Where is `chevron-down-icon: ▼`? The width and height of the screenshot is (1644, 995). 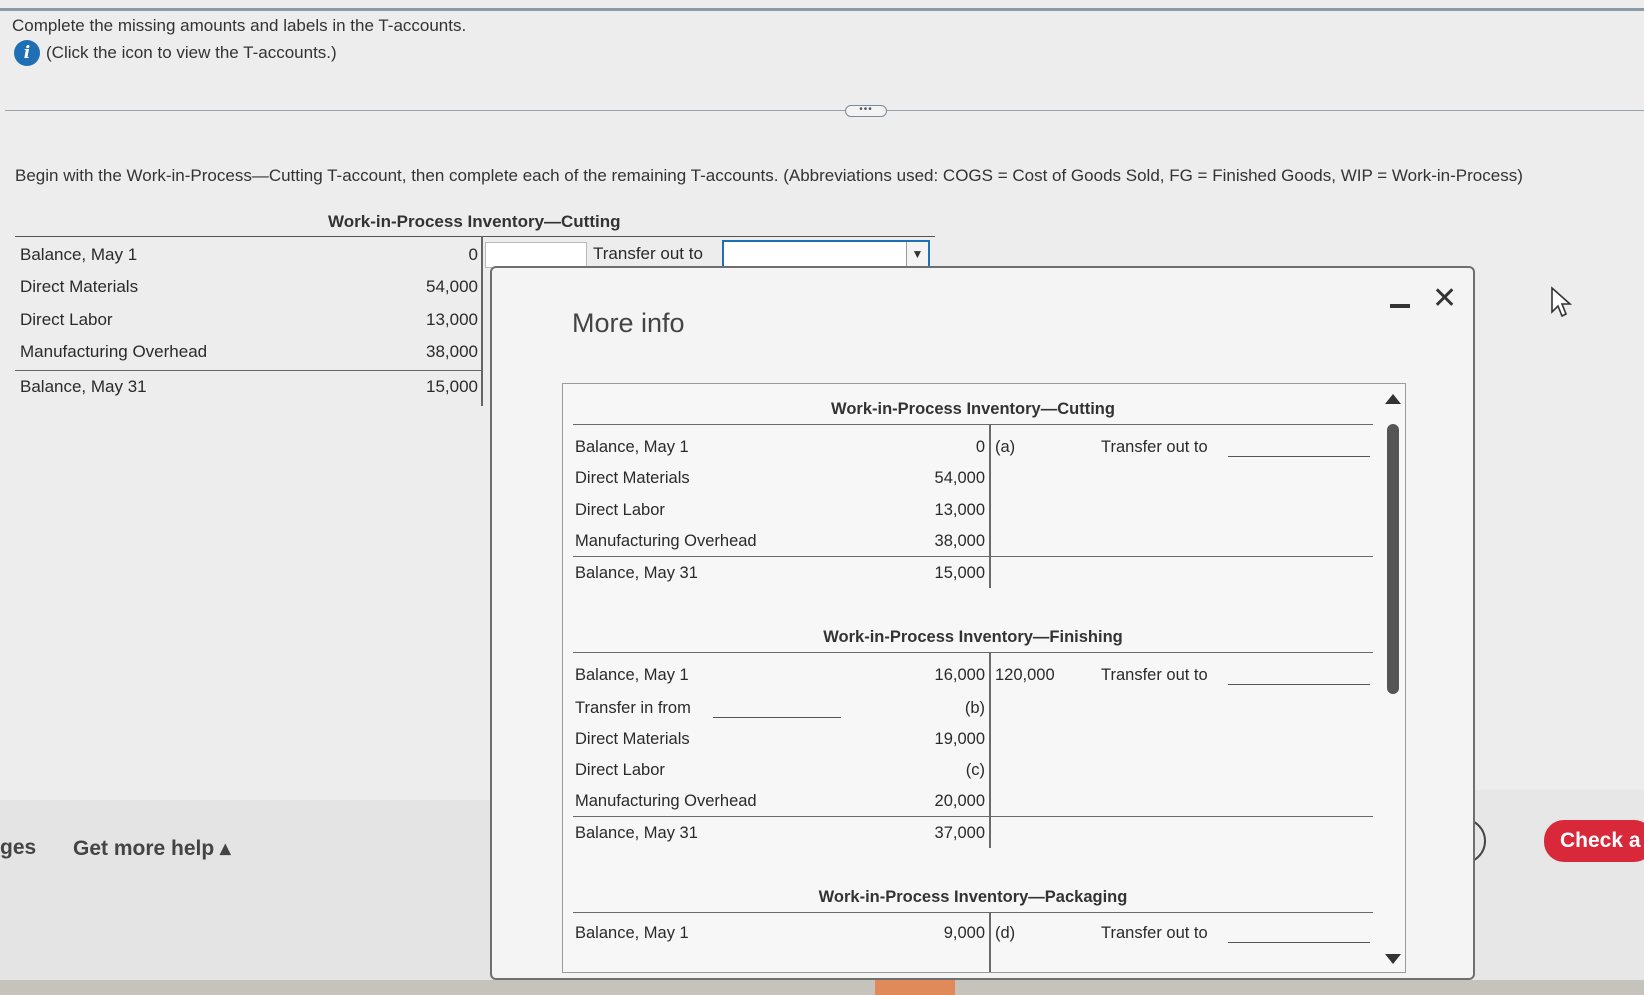
chevron-down-icon: ▼ is located at coordinates (917, 254).